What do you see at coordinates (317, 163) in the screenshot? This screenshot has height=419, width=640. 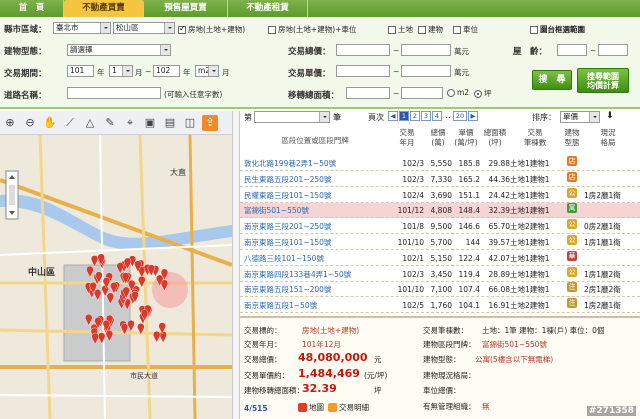 I see `cell-addr: 敦化北路199巷2弄1~50號` at bounding box center [317, 163].